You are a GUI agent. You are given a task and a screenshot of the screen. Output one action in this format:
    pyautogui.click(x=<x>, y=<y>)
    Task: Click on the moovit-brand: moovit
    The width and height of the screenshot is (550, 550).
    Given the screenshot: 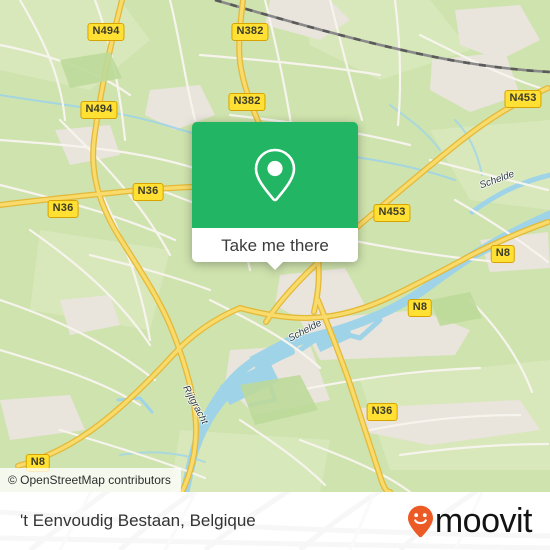 What is the action you would take?
    pyautogui.click(x=470, y=521)
    